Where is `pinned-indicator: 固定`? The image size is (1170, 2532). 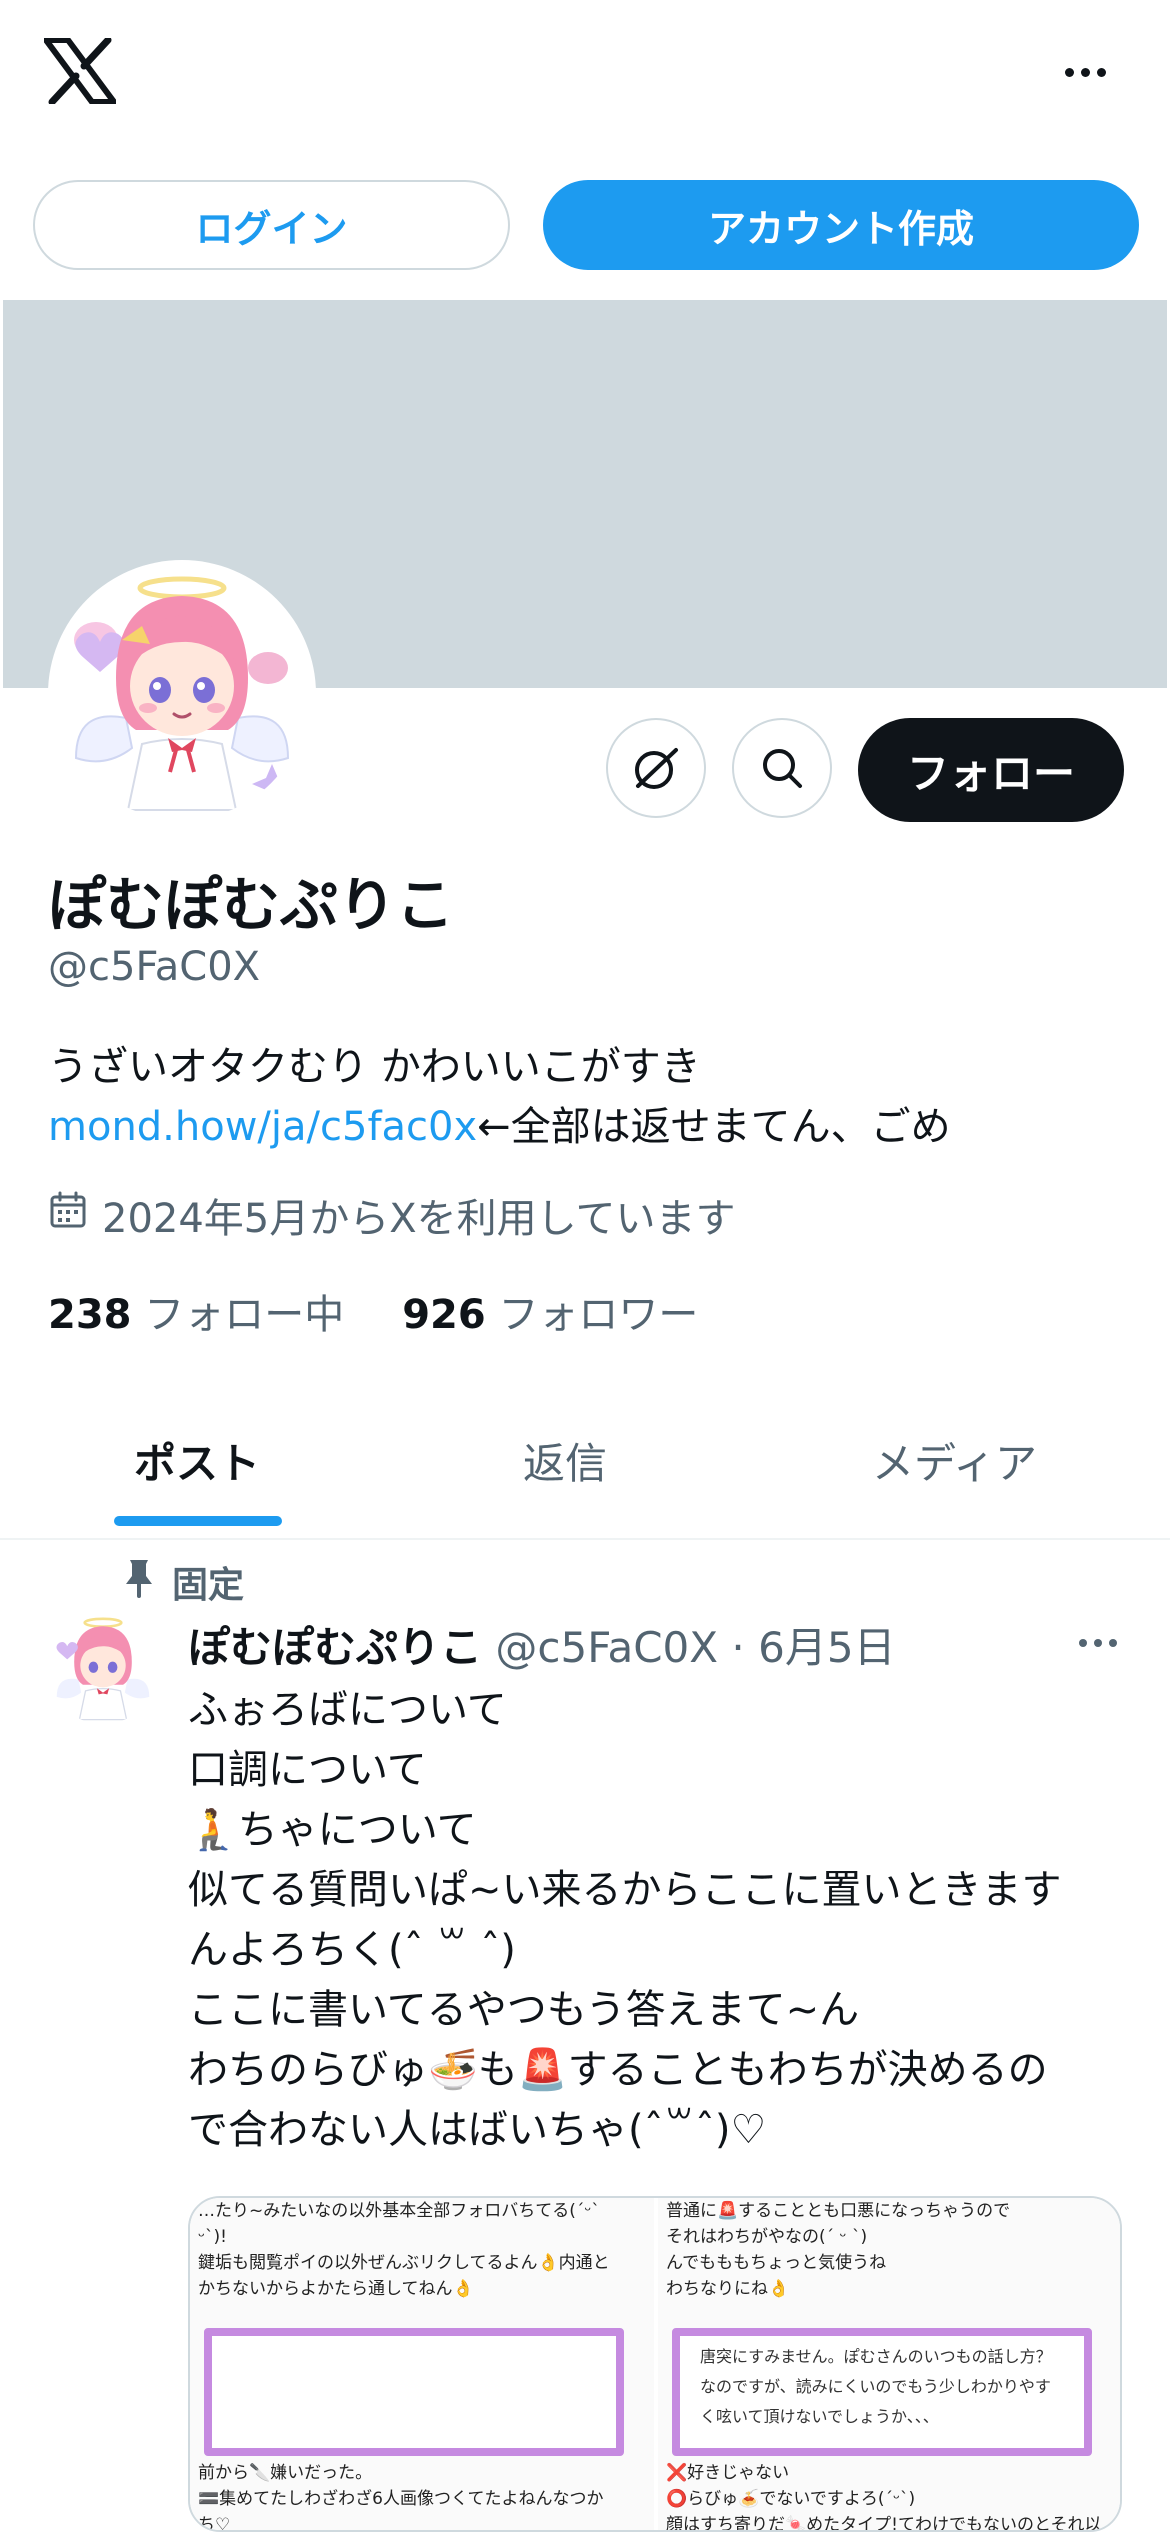
pinned-indicator: 固定 is located at coordinates (184, 1582).